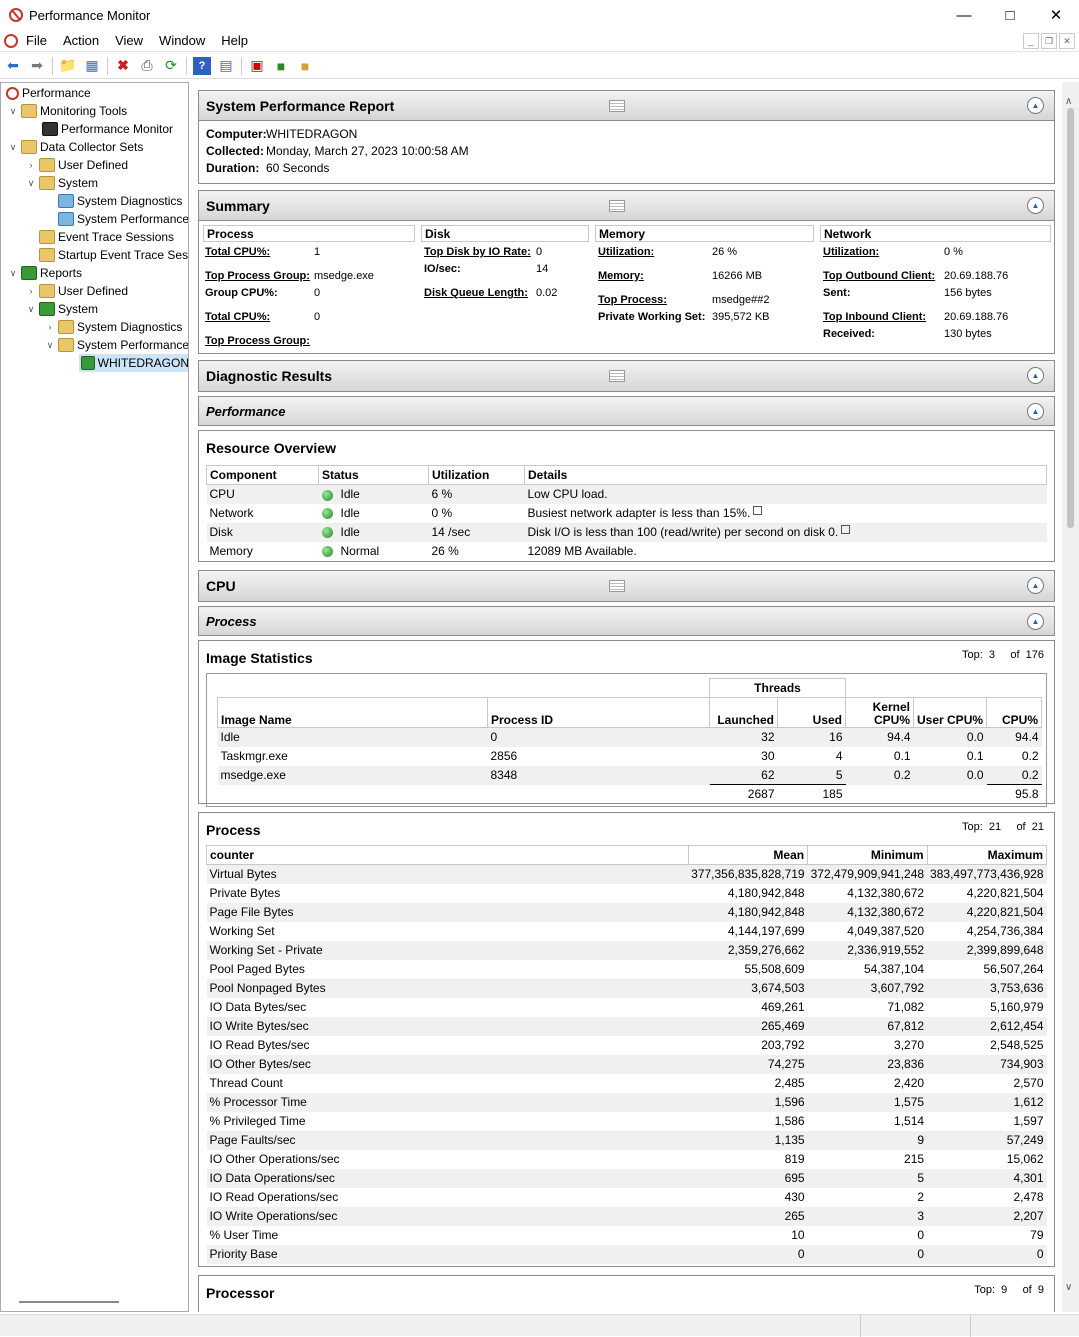  What do you see at coordinates (61, 309) in the screenshot?
I see `tree-item-rep-system: ∨ System` at bounding box center [61, 309].